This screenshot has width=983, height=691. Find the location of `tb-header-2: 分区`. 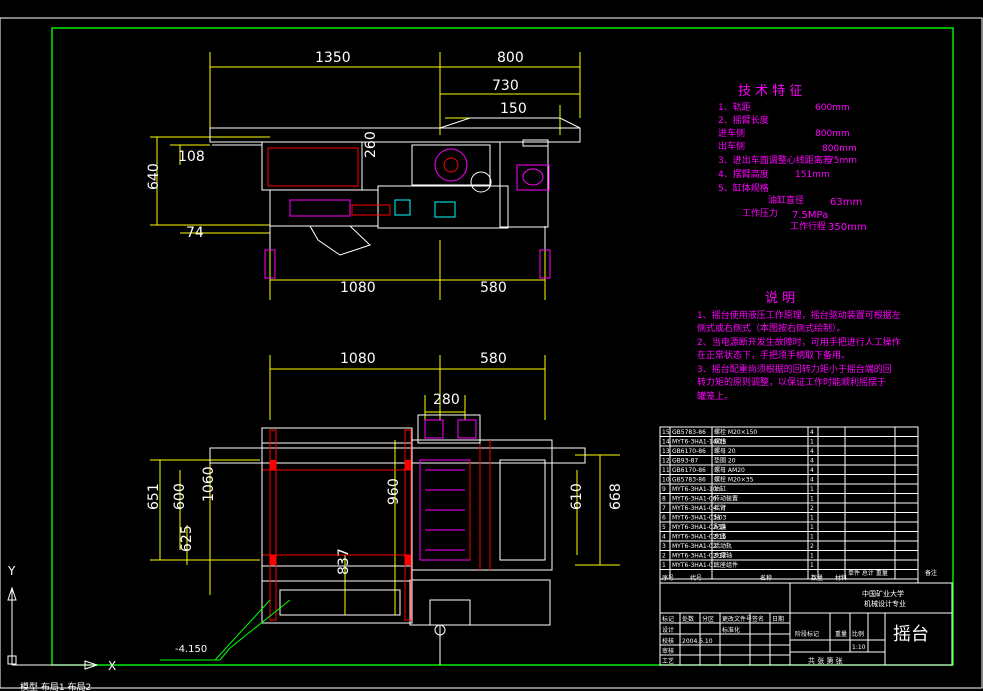

tb-header-2: 分区 is located at coordinates (708, 619).